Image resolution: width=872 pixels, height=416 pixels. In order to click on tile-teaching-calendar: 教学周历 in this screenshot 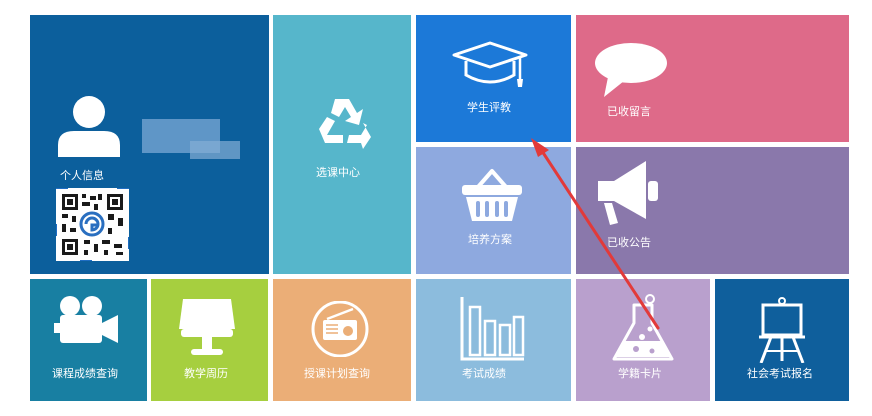, I will do `click(209, 340)`.